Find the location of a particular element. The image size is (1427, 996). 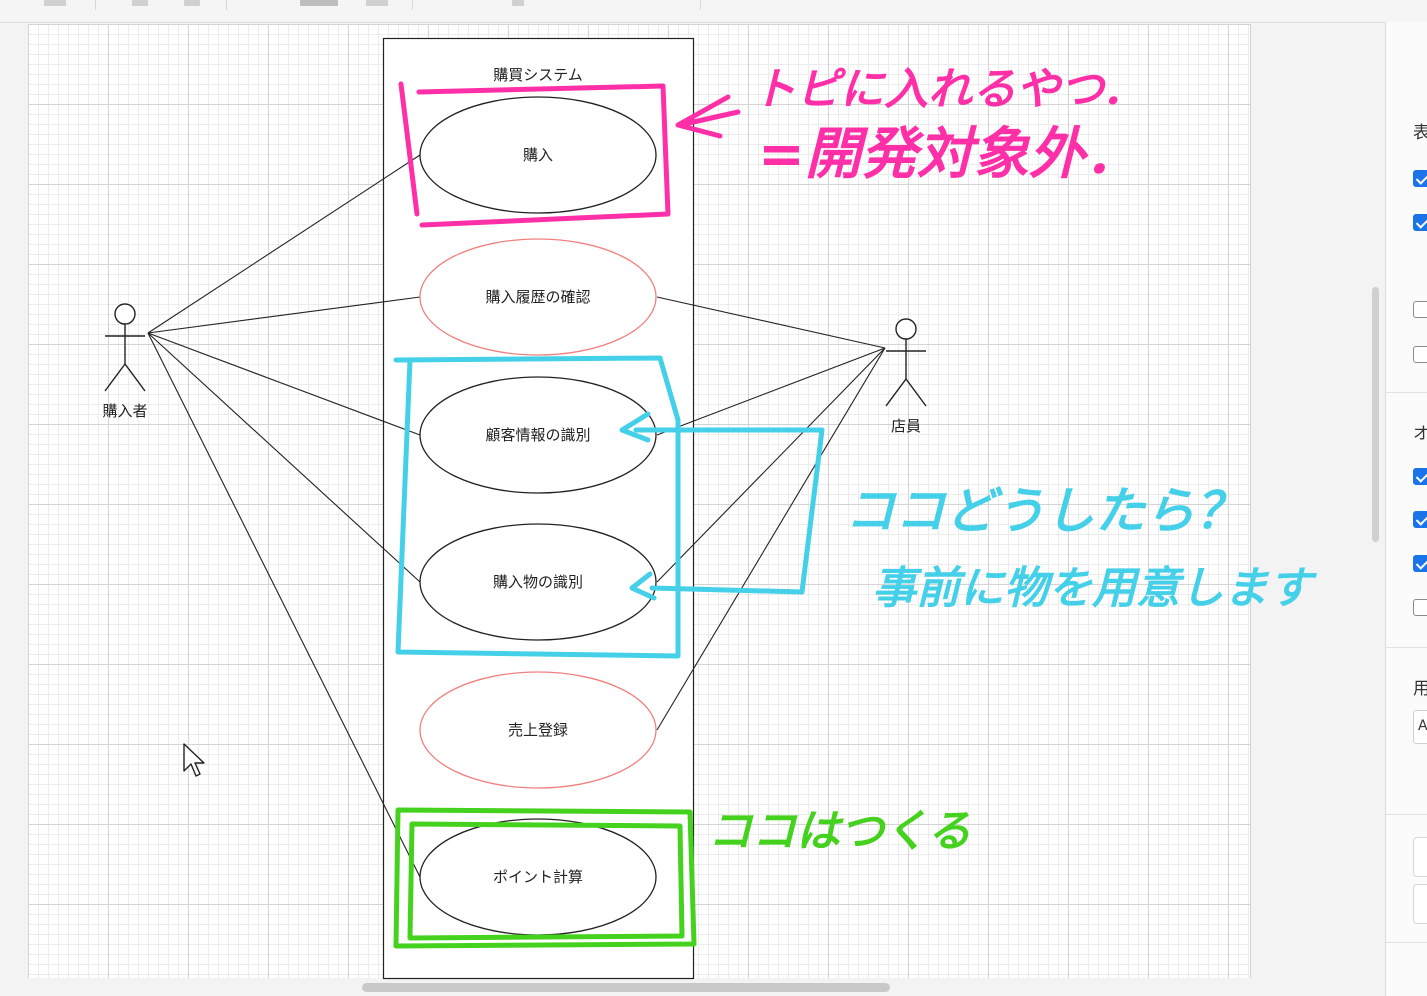

actor-buyer-label: 購入者 is located at coordinates (124, 411).